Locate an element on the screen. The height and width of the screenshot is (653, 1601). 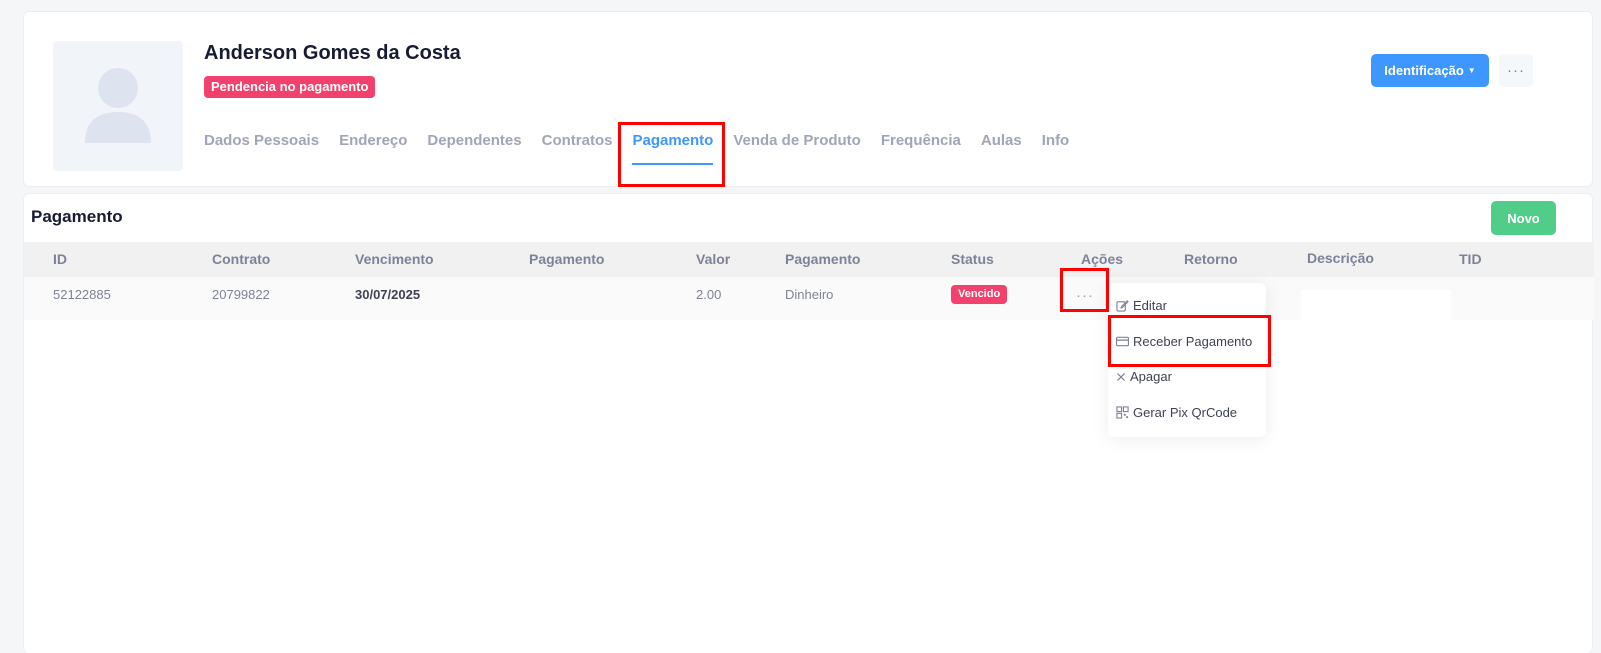
menu-item-label: Apagar is located at coordinates (1151, 376).